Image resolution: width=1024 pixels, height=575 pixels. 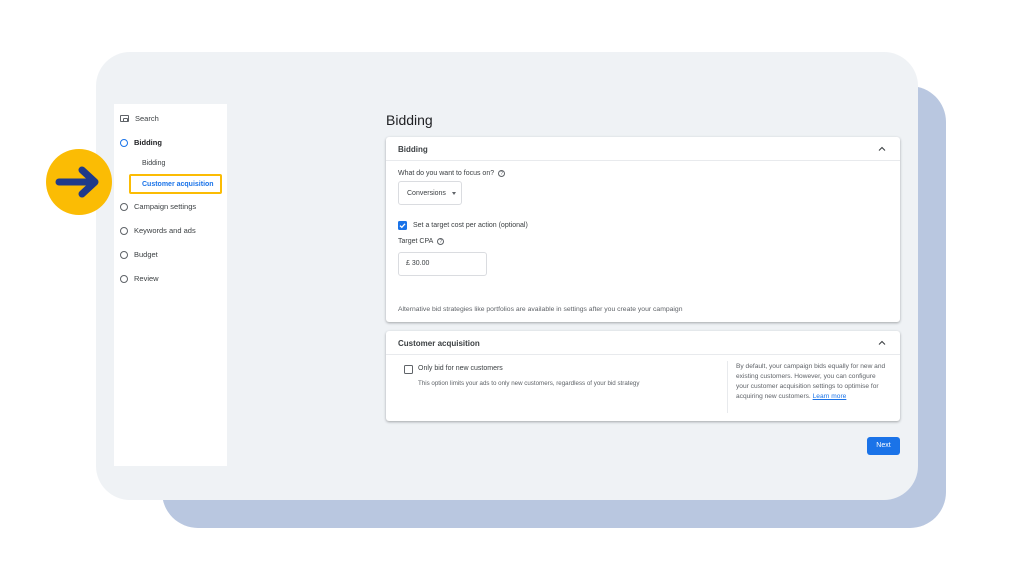 What do you see at coordinates (727, 387) in the screenshot?
I see `panel-divider` at bounding box center [727, 387].